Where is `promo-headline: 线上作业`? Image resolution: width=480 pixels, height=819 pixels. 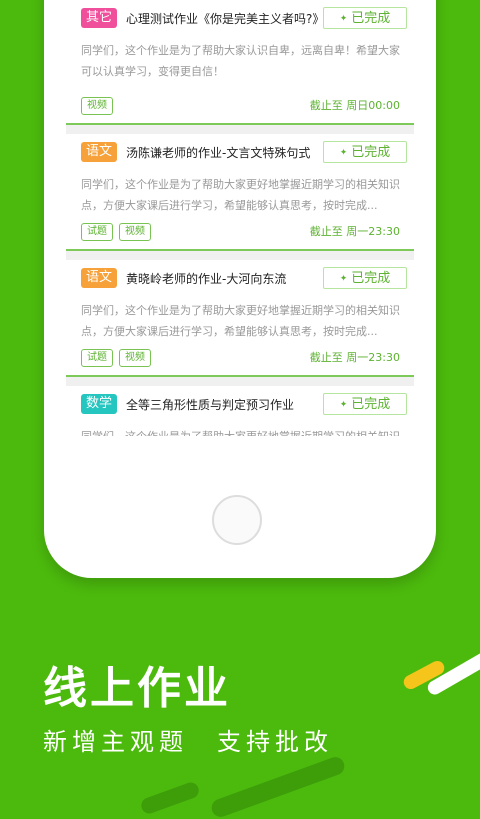 promo-headline: 线上作业 is located at coordinates (137, 688).